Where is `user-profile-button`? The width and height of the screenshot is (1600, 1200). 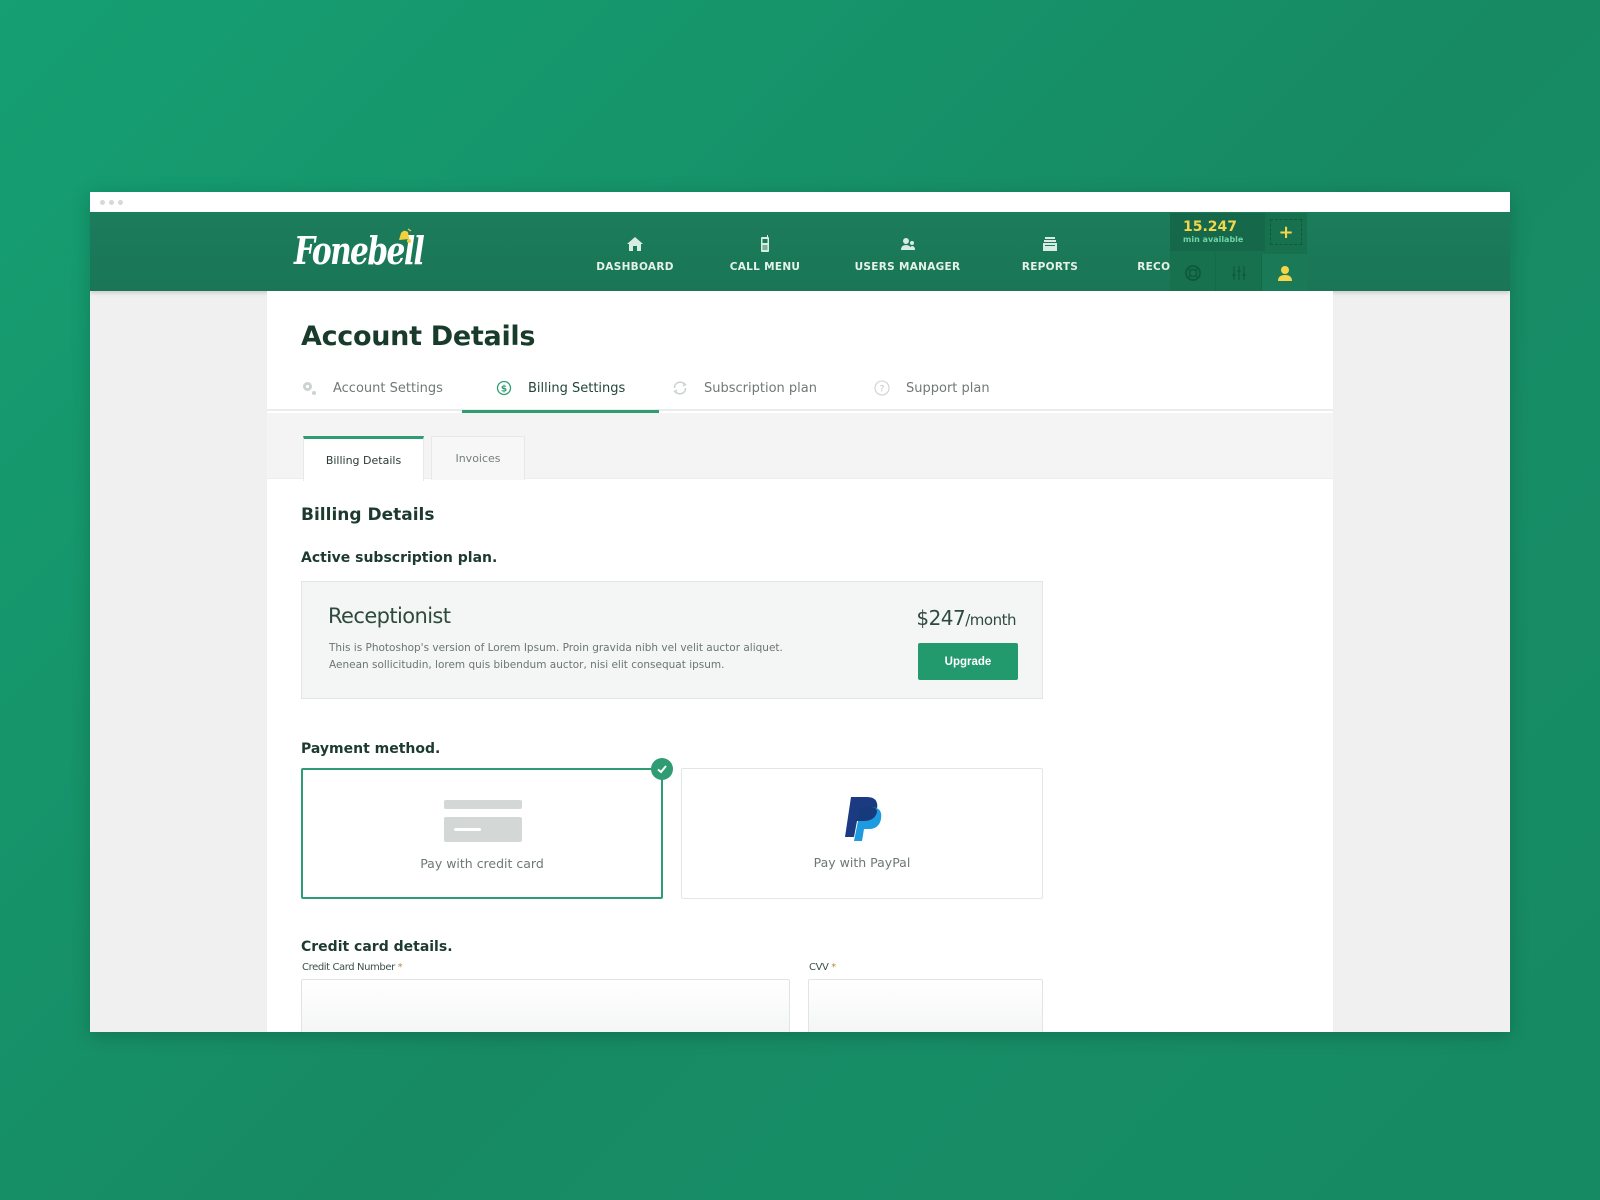 user-profile-button is located at coordinates (1284, 272).